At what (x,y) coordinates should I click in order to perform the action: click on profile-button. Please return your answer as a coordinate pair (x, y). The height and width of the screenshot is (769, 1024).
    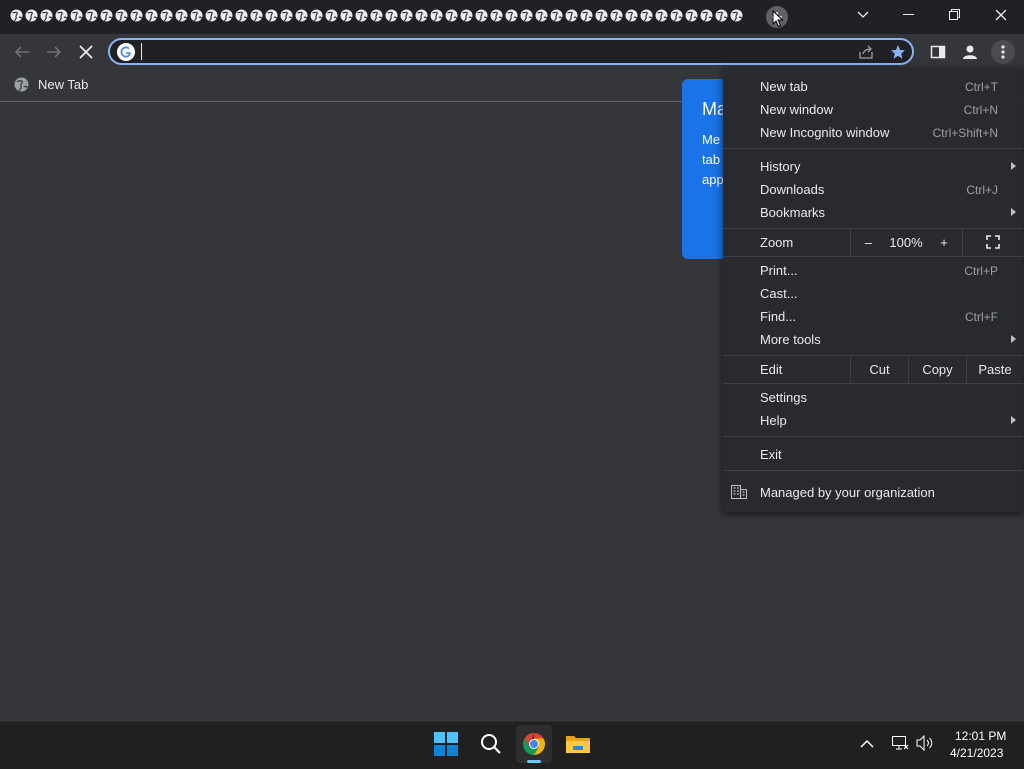
    Looking at the image, I should click on (970, 52).